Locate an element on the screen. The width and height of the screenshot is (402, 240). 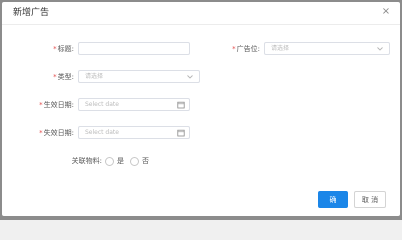
title-label: *标题: is located at coordinates (53, 49).